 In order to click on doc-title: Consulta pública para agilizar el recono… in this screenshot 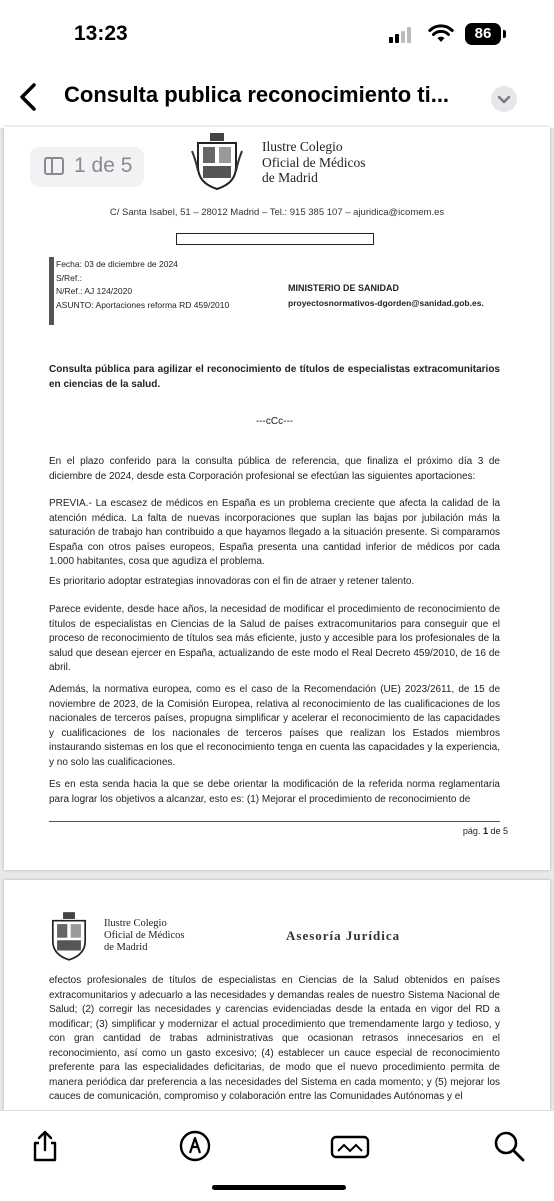, I will do `click(274, 377)`.